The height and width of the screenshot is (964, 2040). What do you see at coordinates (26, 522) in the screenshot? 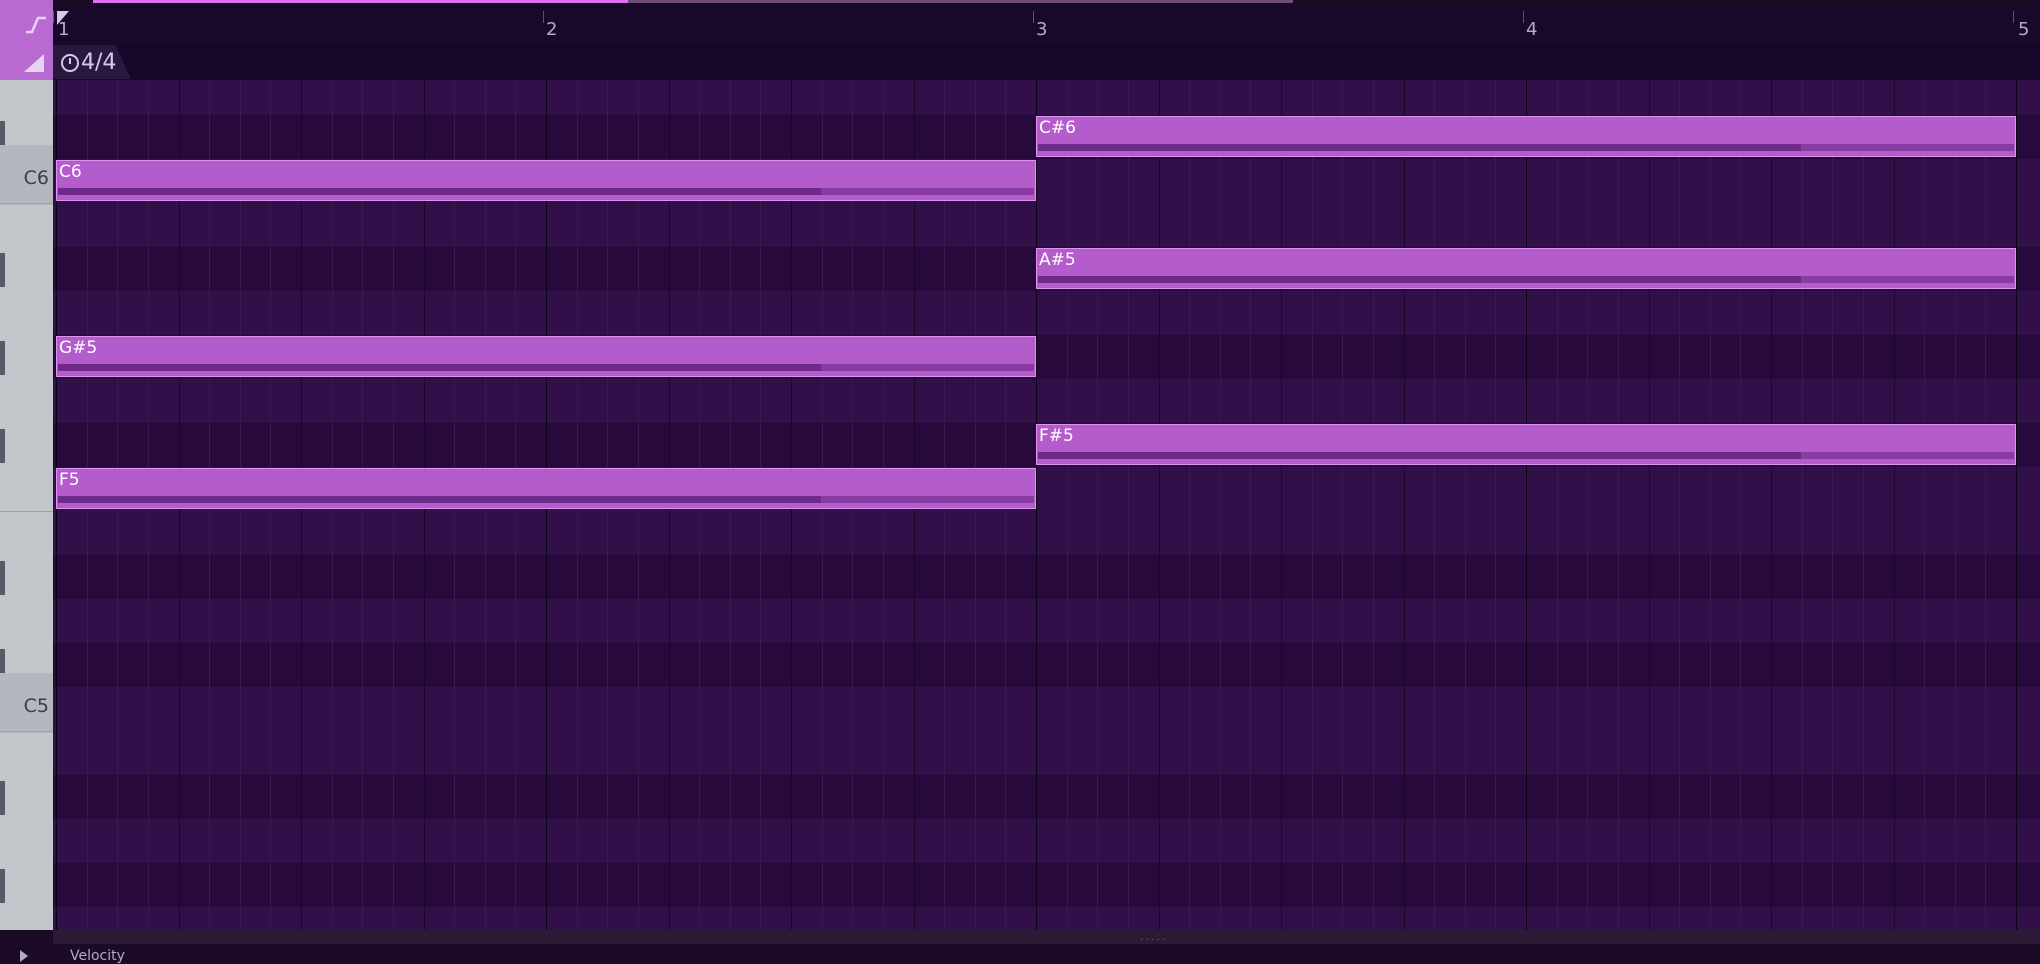
I see `piano-keyboard: C6 C5` at bounding box center [26, 522].